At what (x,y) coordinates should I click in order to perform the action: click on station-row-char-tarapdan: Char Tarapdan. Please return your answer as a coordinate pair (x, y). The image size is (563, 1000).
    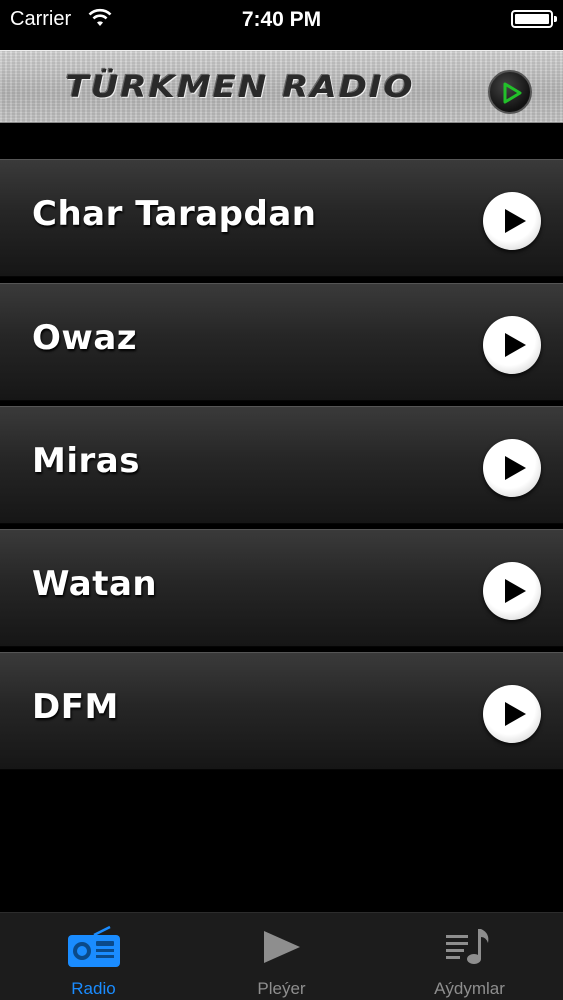
    Looking at the image, I should click on (281, 218).